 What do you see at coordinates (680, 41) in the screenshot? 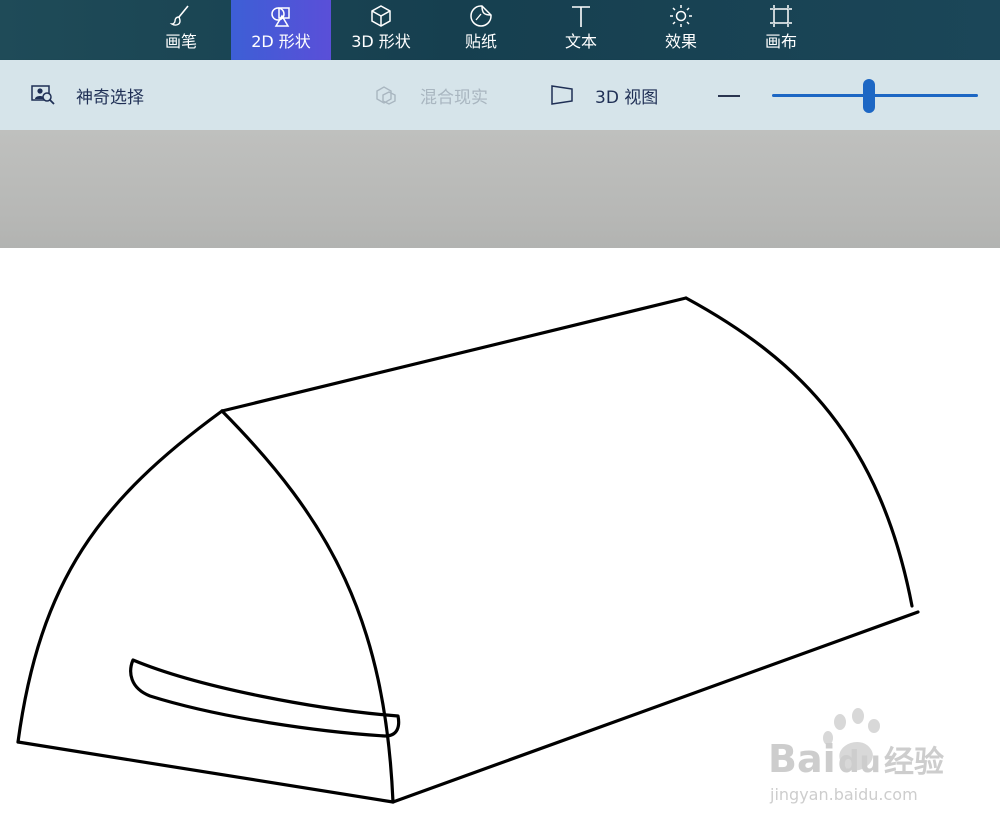
I see `tool-label: 效果` at bounding box center [680, 41].